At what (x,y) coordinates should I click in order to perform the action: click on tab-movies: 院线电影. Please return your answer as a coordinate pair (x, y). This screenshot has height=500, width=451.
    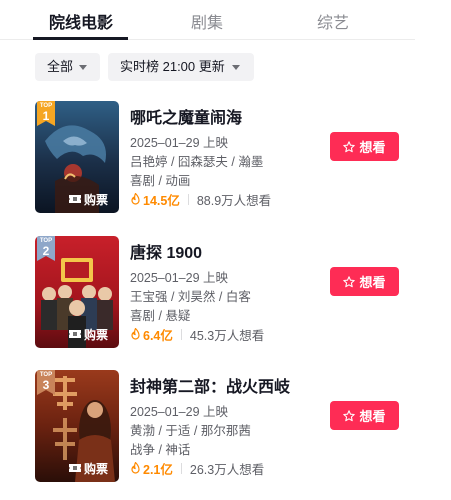
    Looking at the image, I should click on (81, 21).